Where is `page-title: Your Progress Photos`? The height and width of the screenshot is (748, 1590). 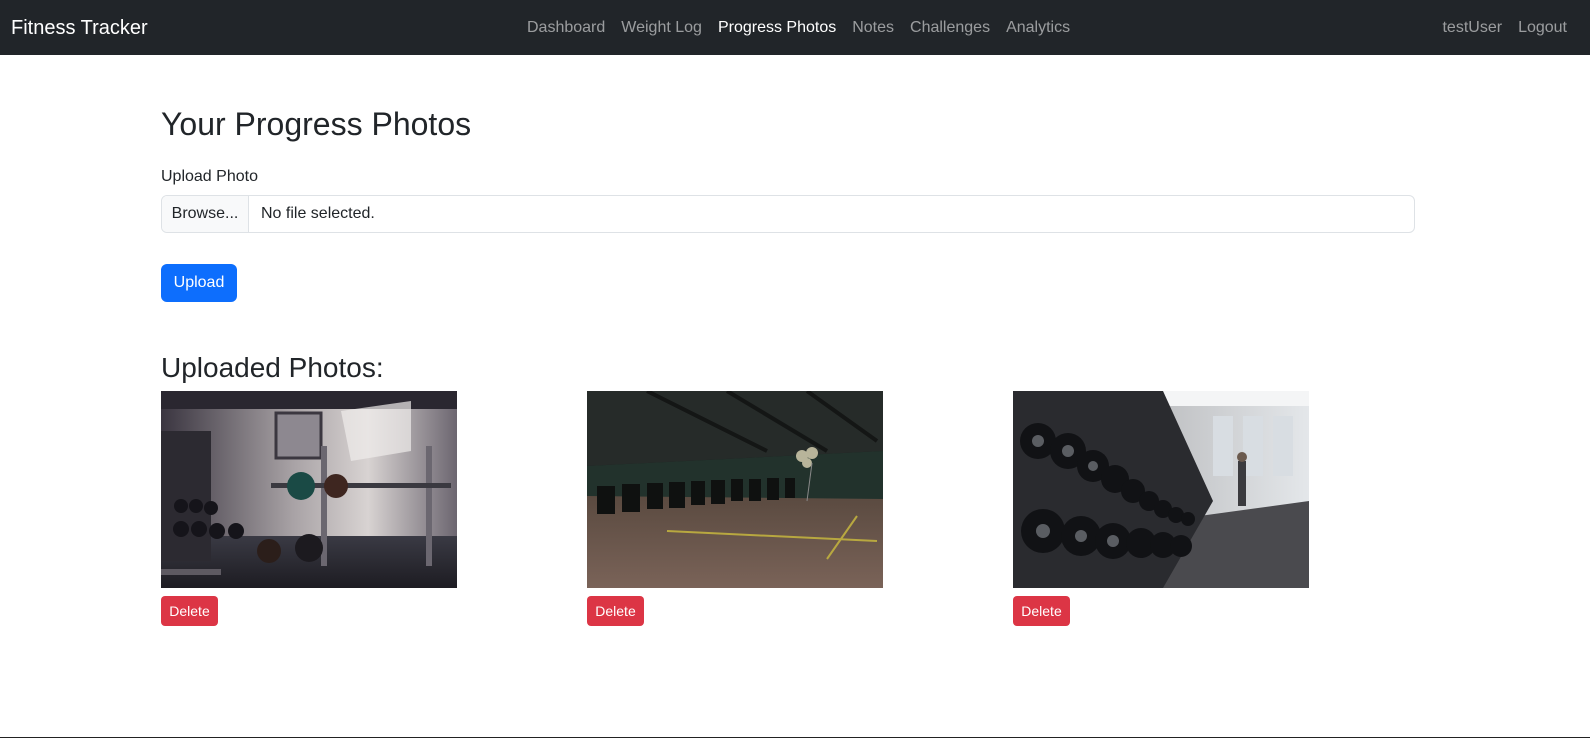 page-title: Your Progress Photos is located at coordinates (316, 124).